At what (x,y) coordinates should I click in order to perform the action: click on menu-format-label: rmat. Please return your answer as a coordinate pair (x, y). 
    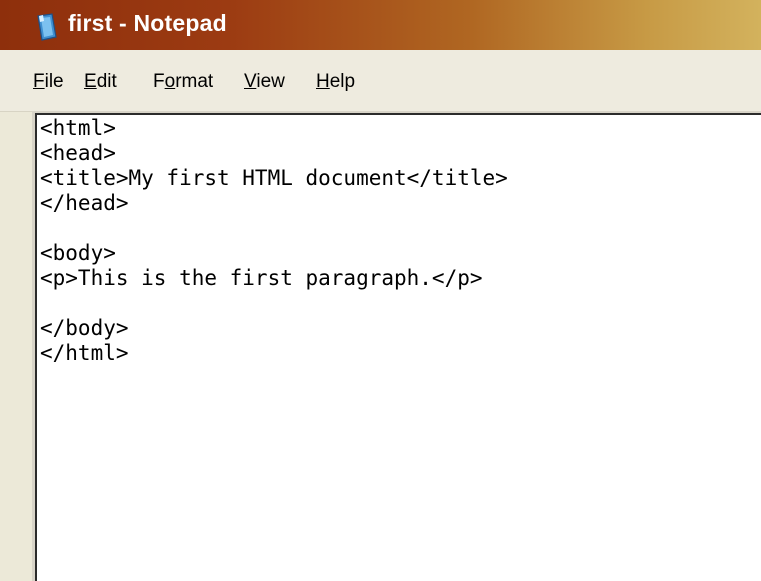
    Looking at the image, I should click on (194, 81).